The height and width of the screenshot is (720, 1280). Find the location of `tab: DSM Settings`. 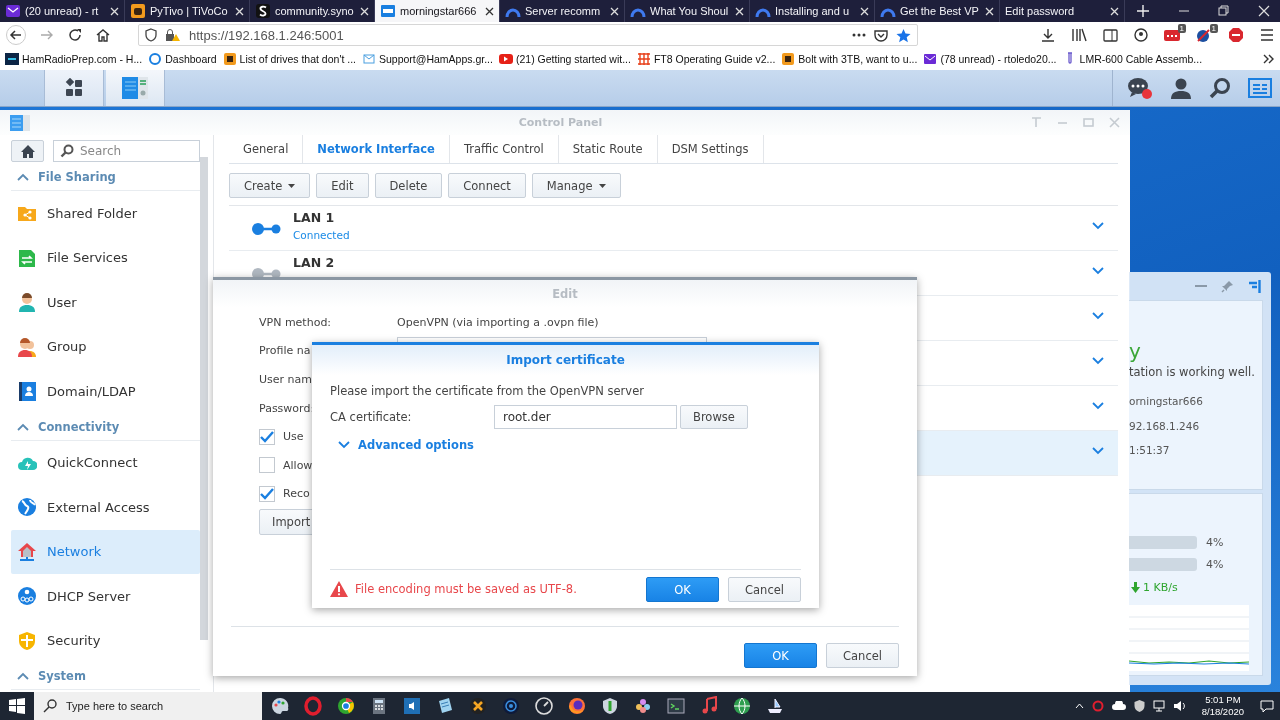

tab: DSM Settings is located at coordinates (710, 149).